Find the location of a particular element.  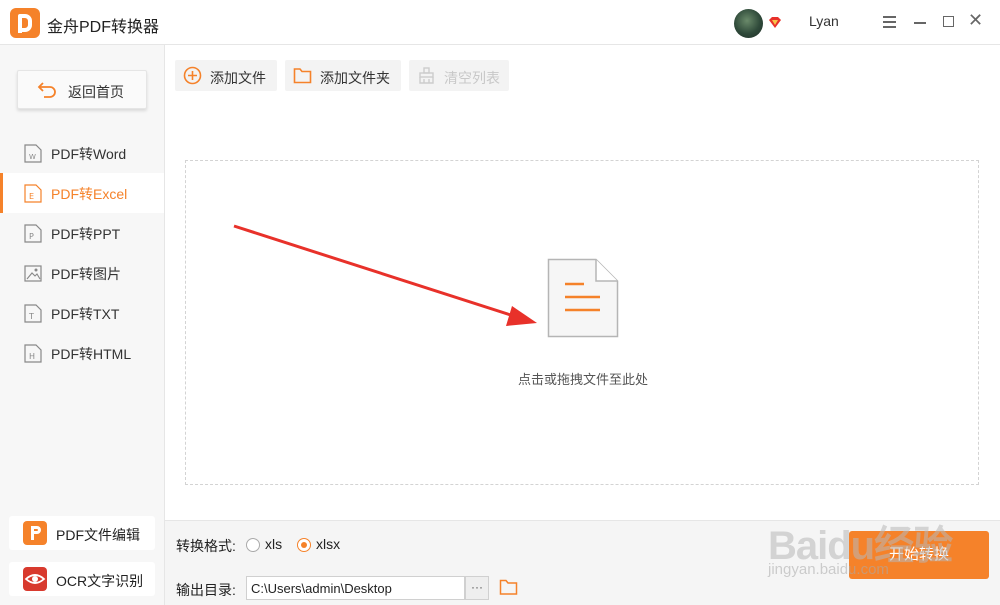

txt-file-icon: T is located at coordinates (33, 313).